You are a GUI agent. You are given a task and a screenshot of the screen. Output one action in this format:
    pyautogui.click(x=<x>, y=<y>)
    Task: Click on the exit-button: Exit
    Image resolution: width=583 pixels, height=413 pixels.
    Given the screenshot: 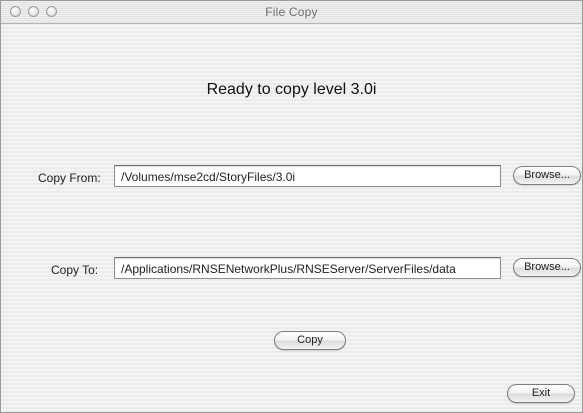 What is the action you would take?
    pyautogui.click(x=541, y=393)
    